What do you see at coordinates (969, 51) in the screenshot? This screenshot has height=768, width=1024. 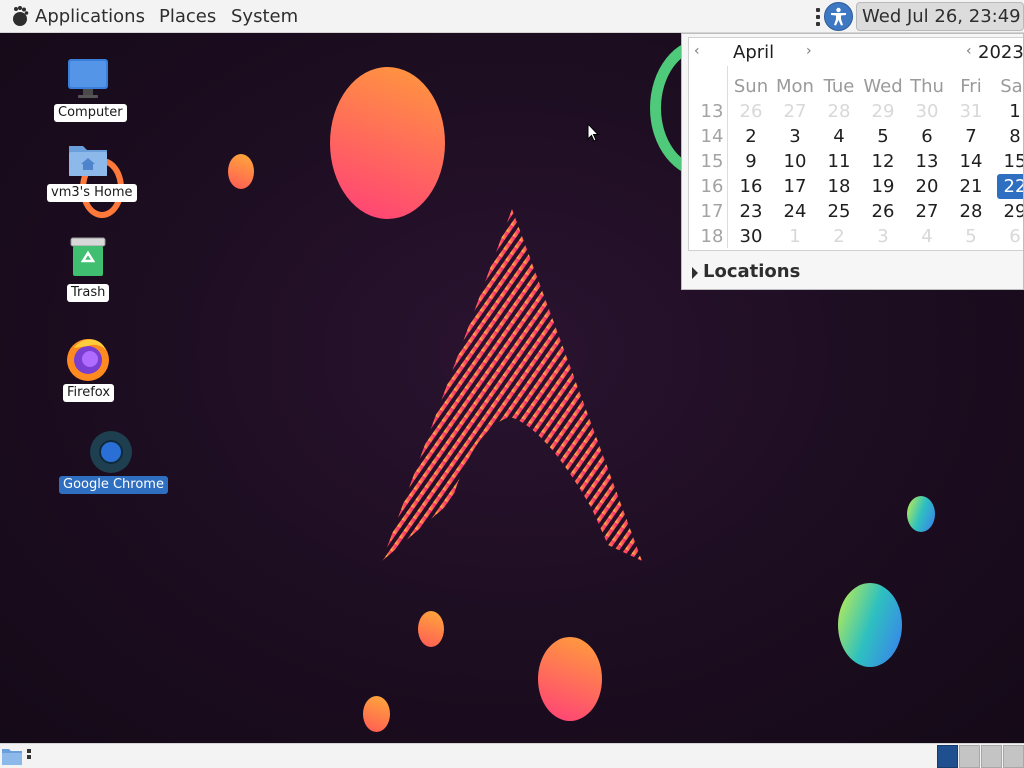 I see `prev-year-button: ‹` at bounding box center [969, 51].